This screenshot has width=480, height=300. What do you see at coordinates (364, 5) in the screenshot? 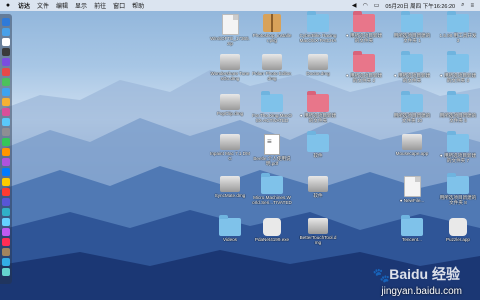
I see `wifi-icon: ◠` at bounding box center [364, 5].